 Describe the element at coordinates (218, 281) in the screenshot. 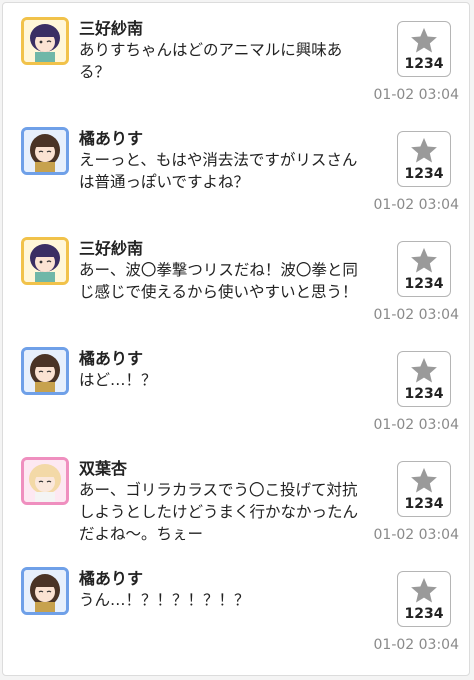

I see `message-text: あー、波〇拳撃つリスだね！波〇拳と同じ感じで使えるから使いやすいと思う！` at that location.